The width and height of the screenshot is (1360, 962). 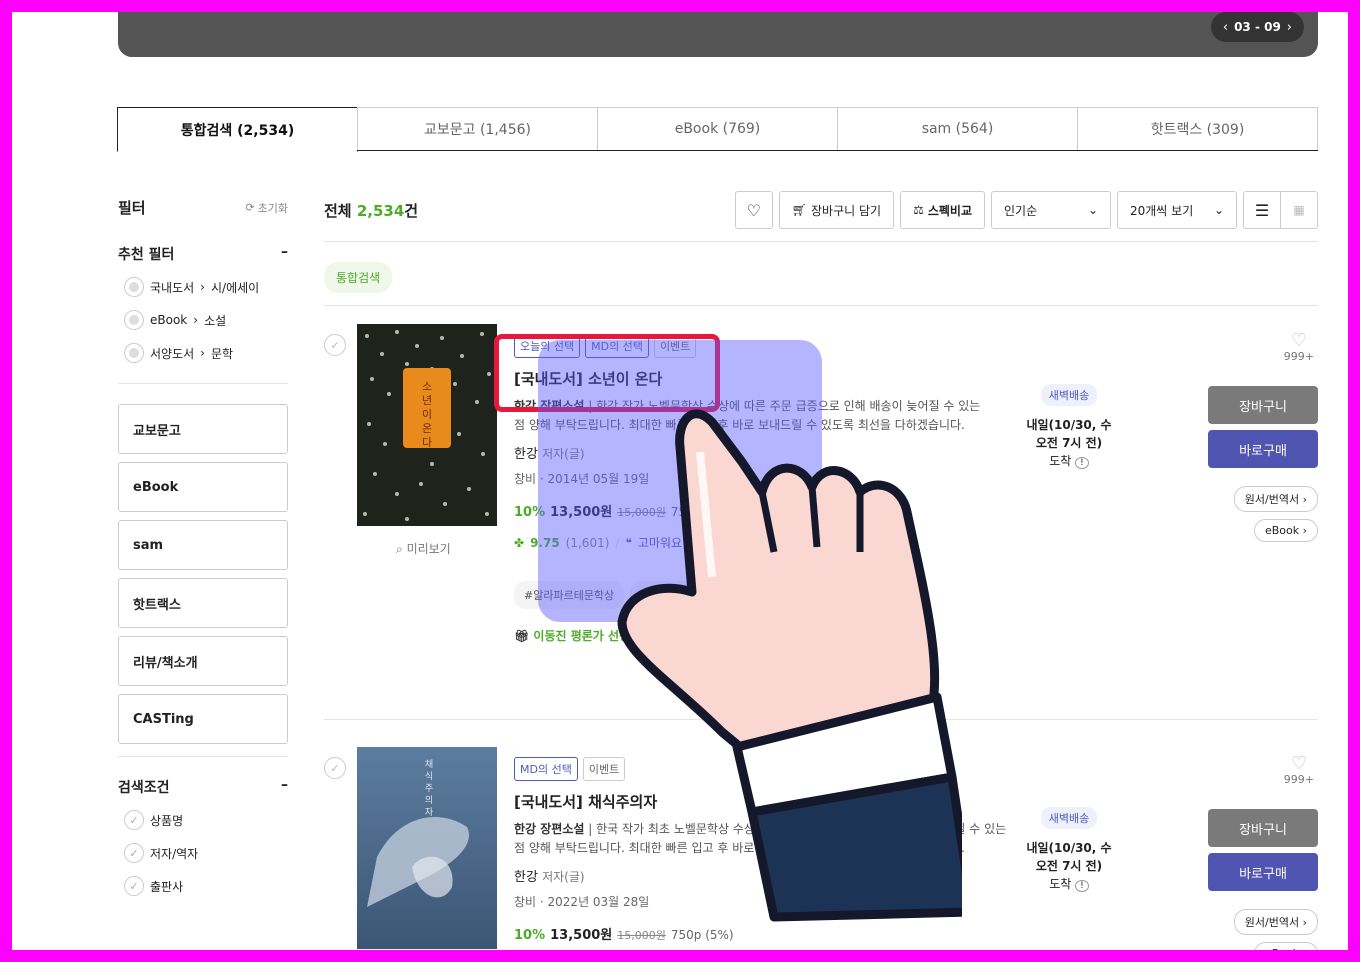 I want to click on tag: #광주민주화운동, so click(x=790, y=595).